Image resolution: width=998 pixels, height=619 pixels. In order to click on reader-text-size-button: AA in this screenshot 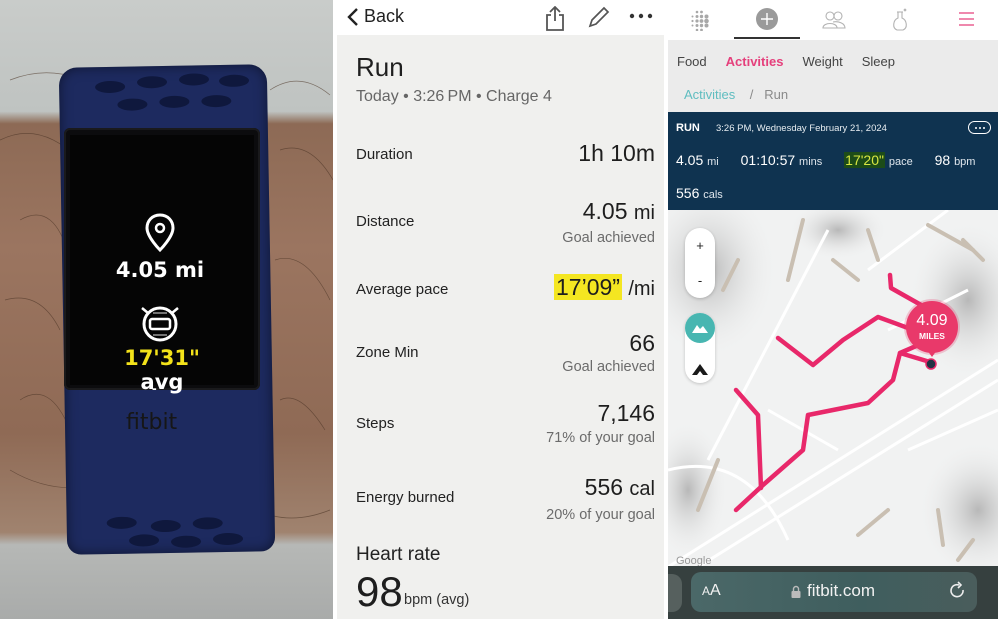, I will do `click(711, 591)`.